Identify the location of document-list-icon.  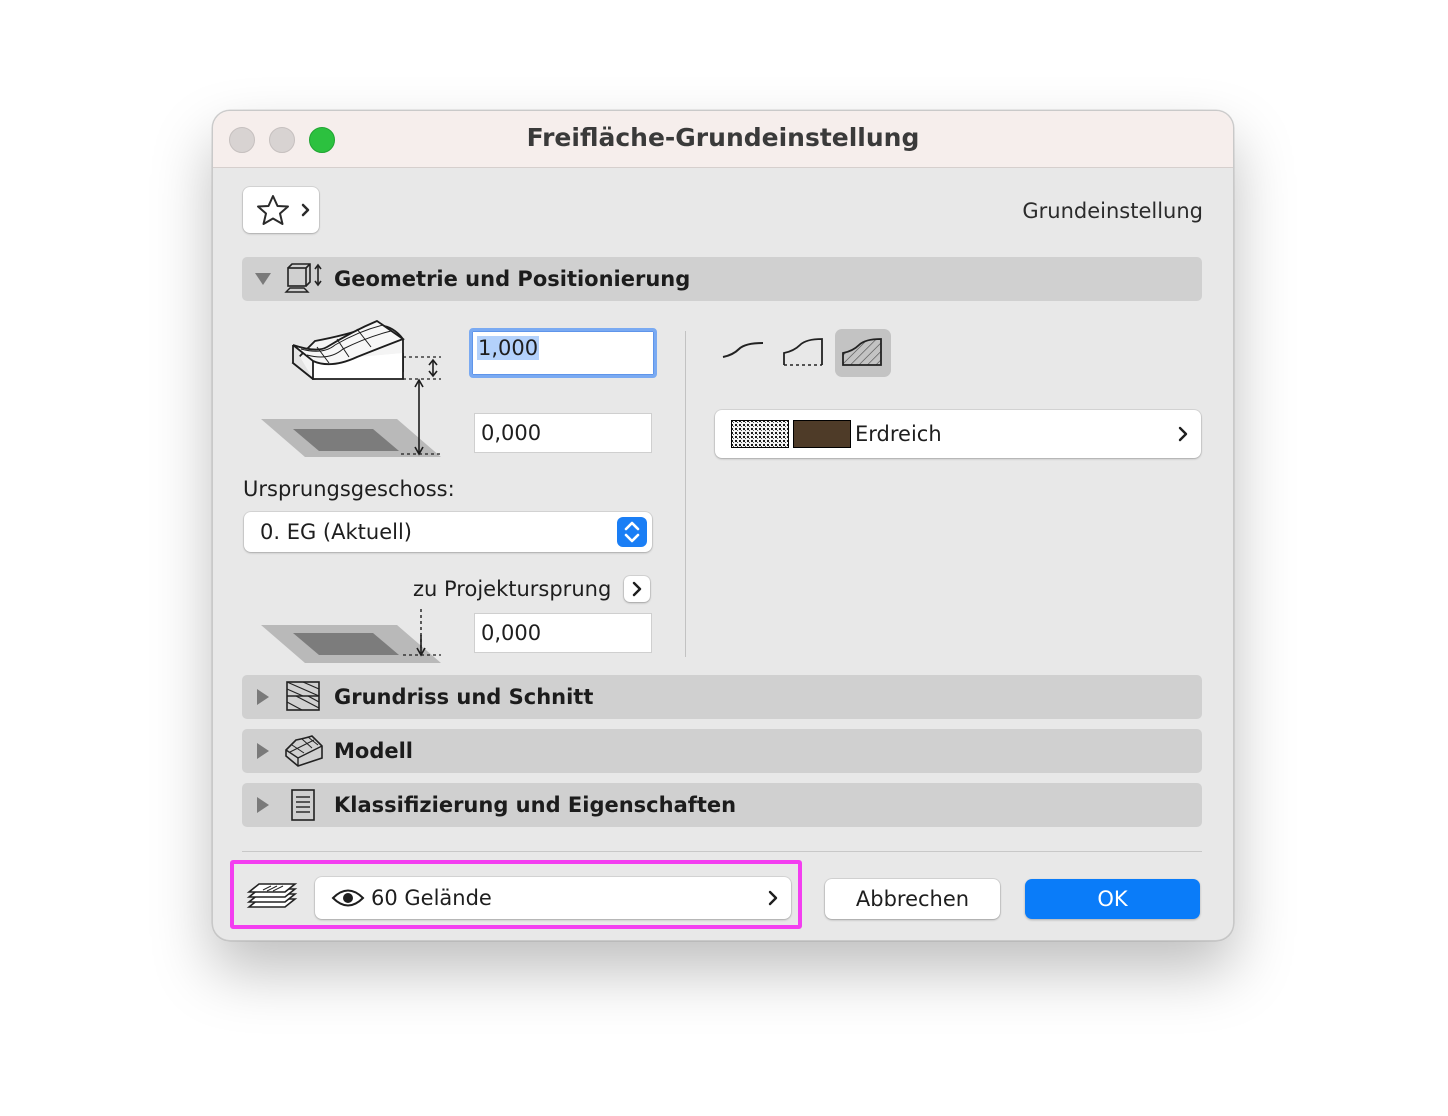
(303, 805).